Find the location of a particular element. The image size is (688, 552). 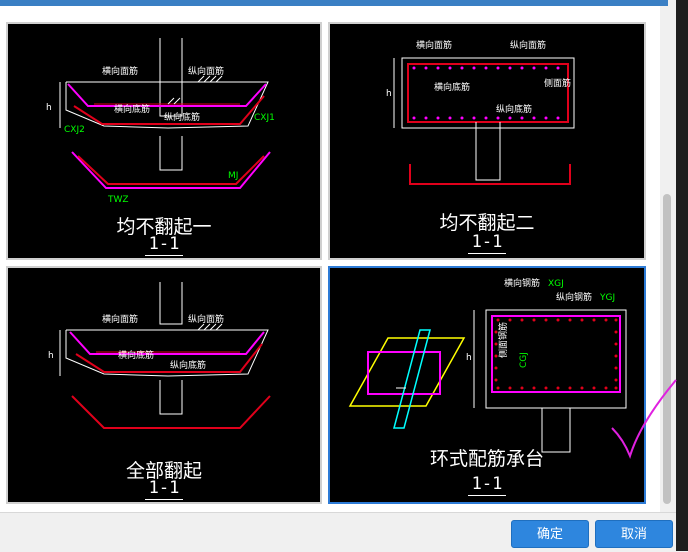

scrollbar-thumb is located at coordinates (667, 349).